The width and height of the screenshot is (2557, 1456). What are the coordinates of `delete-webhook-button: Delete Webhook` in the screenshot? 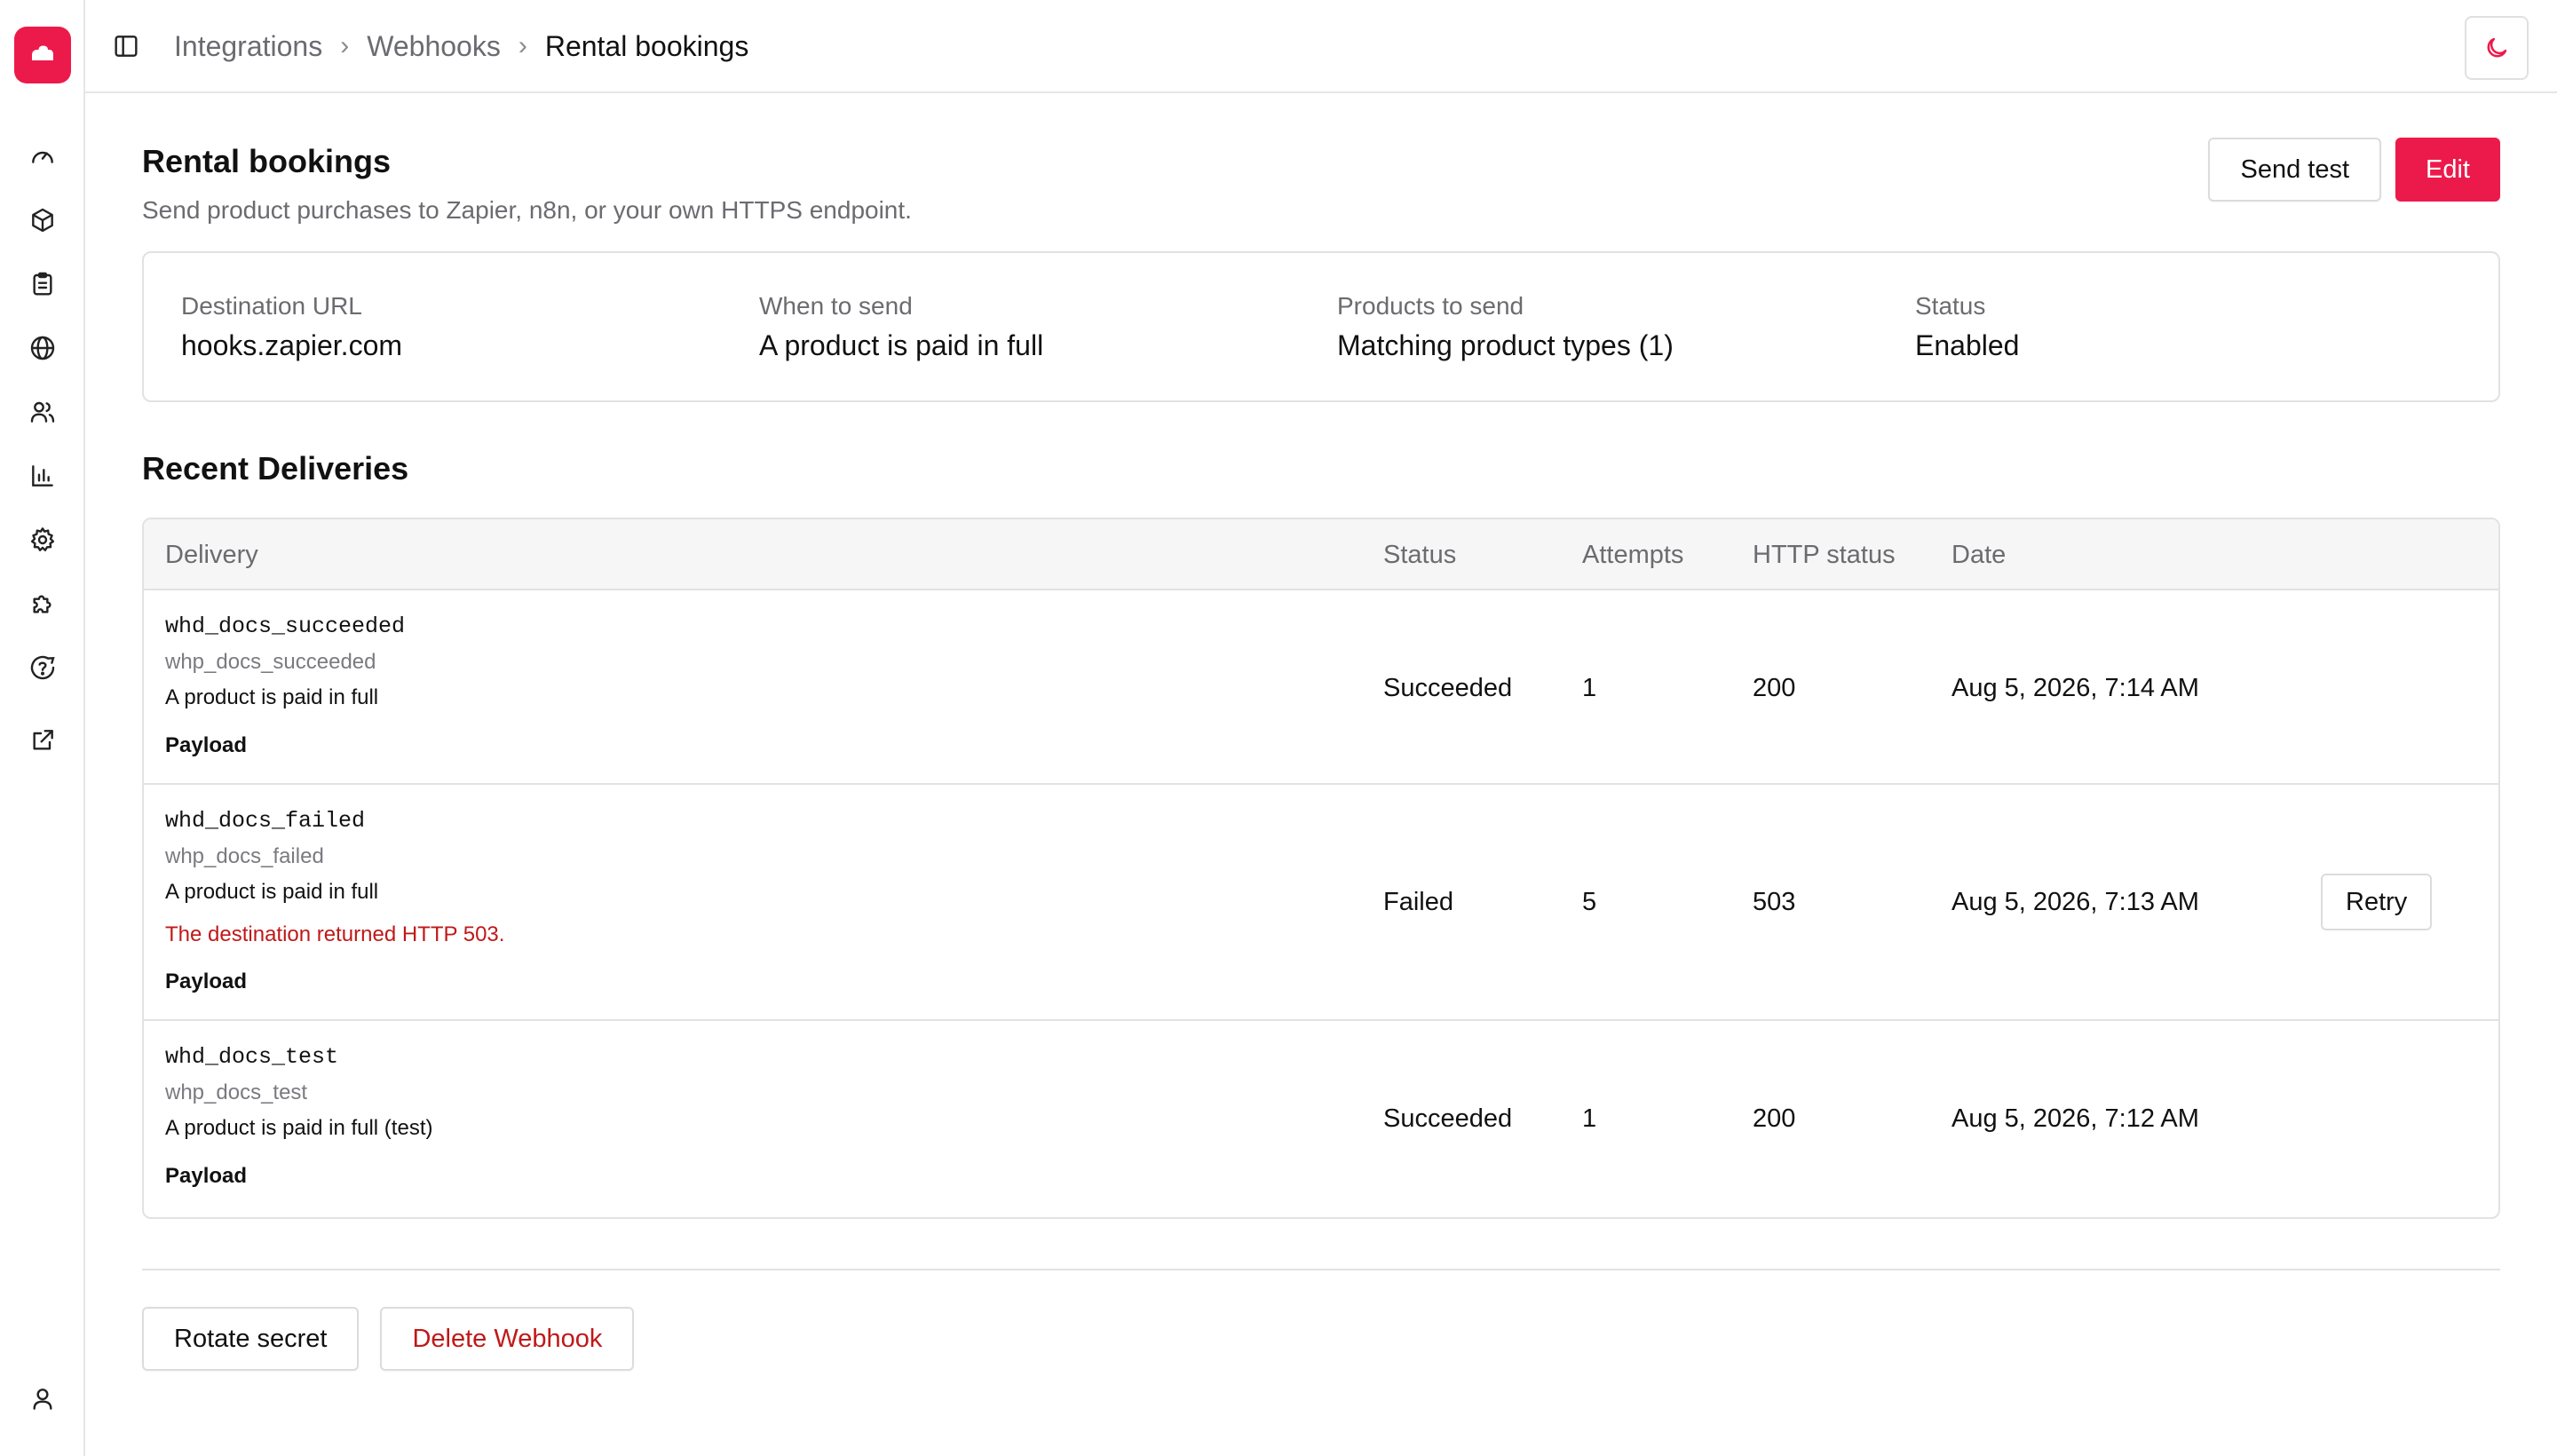 It's located at (507, 1339).